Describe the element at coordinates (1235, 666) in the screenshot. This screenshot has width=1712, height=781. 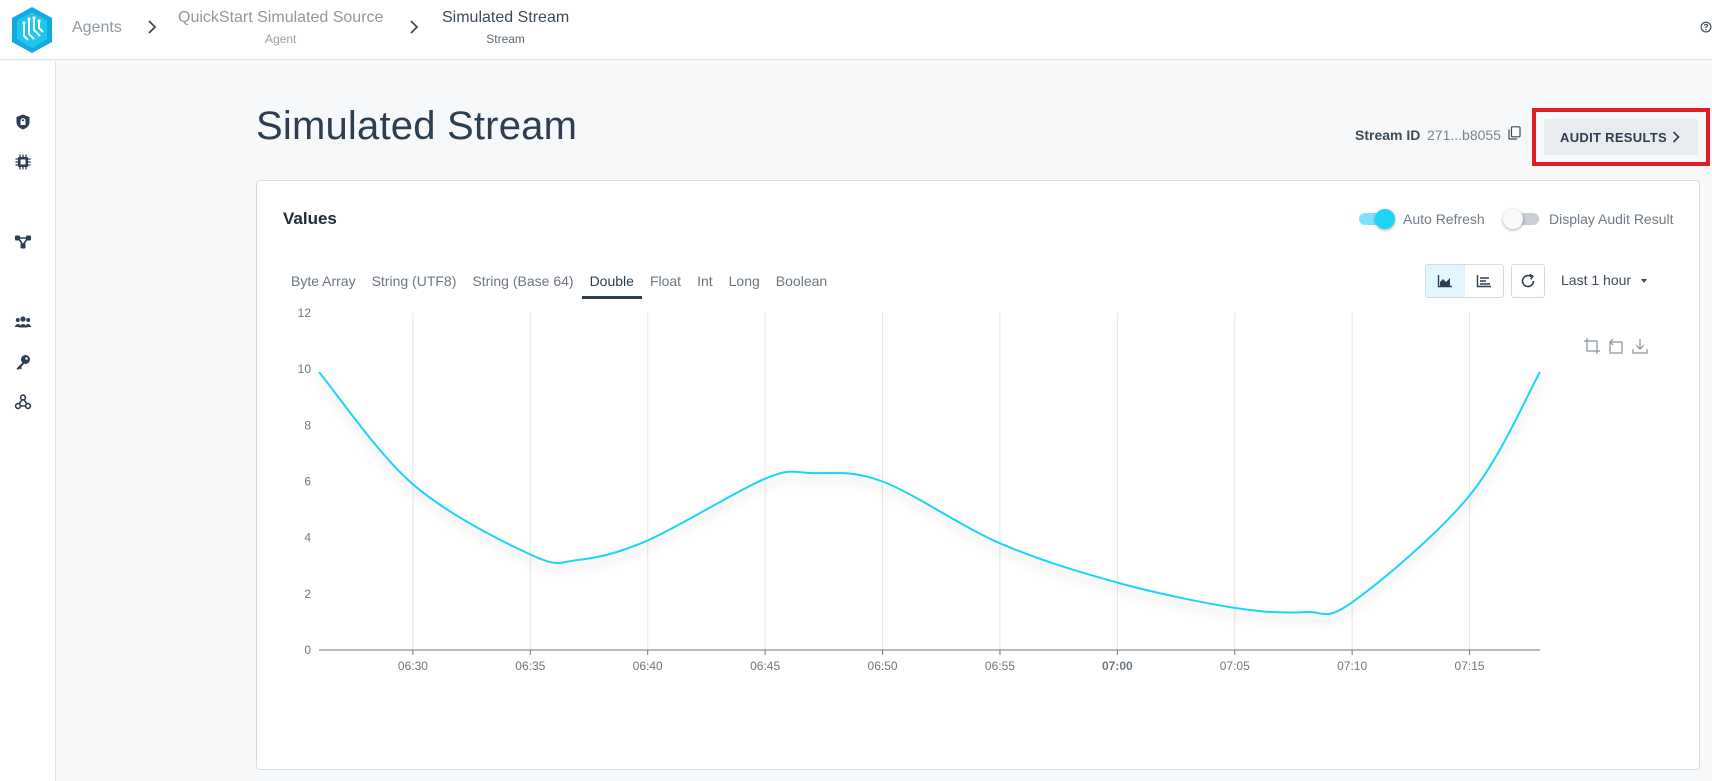
I see `x-tick-label: 07:05` at that location.